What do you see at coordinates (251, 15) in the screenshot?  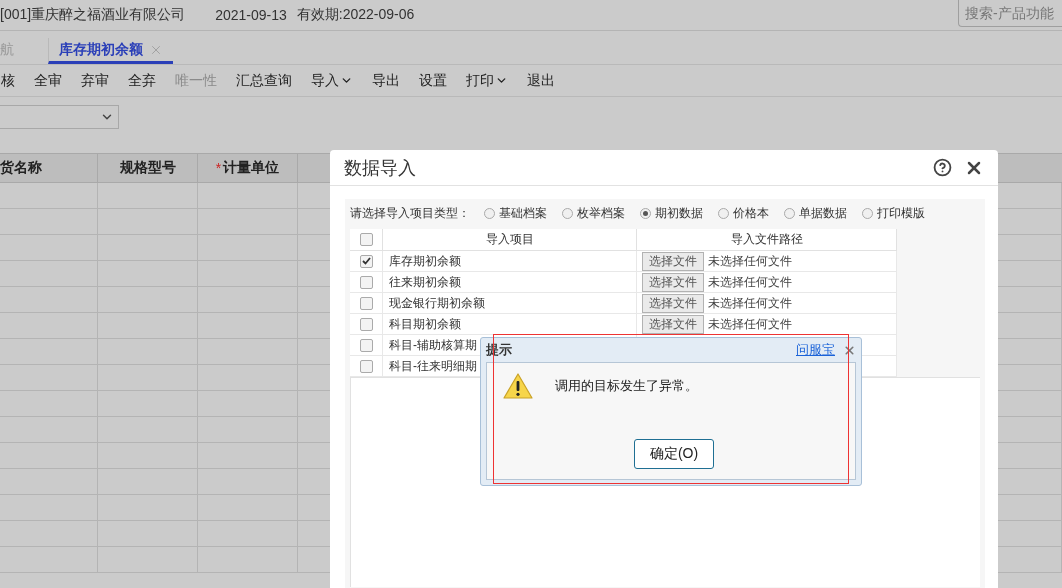 I see `login-date: 2021-09-13` at bounding box center [251, 15].